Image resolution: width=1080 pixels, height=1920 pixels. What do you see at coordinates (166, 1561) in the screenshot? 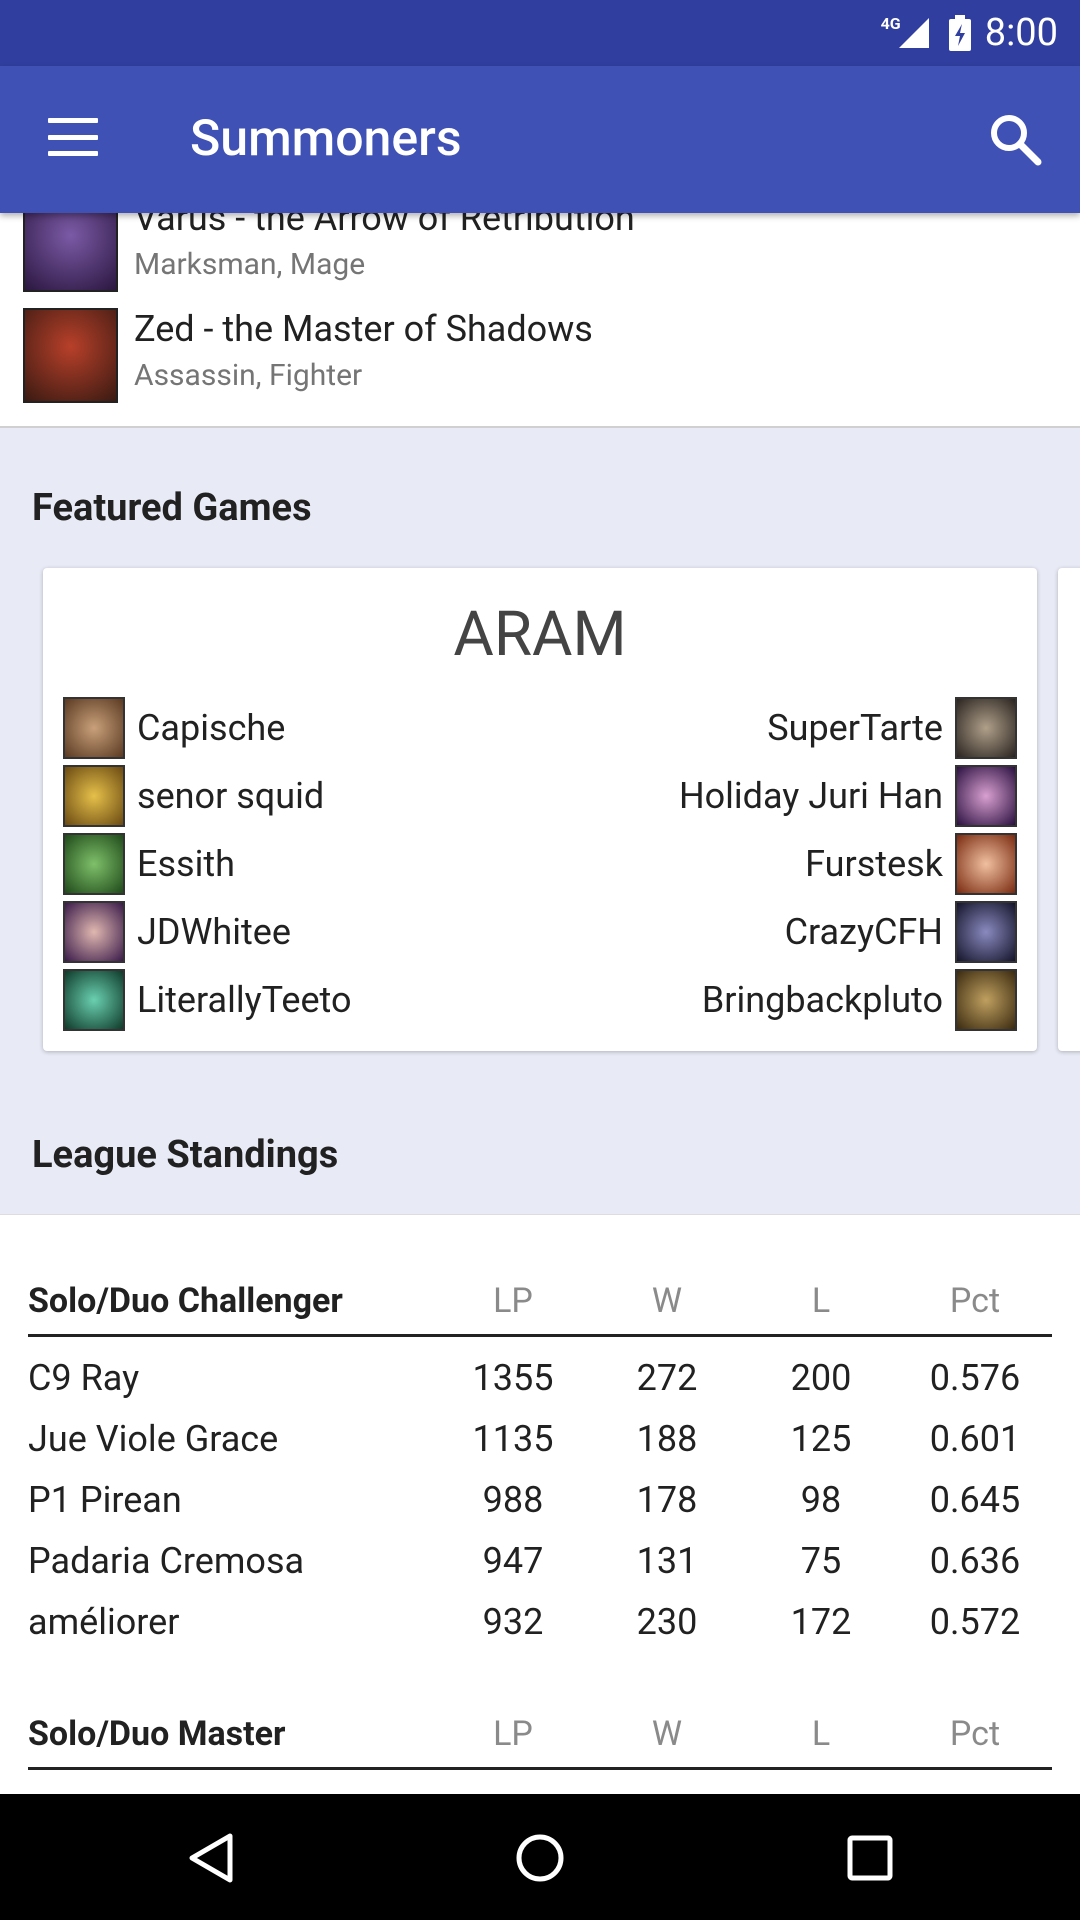
I see `player-name: Padaria Cremosa` at bounding box center [166, 1561].